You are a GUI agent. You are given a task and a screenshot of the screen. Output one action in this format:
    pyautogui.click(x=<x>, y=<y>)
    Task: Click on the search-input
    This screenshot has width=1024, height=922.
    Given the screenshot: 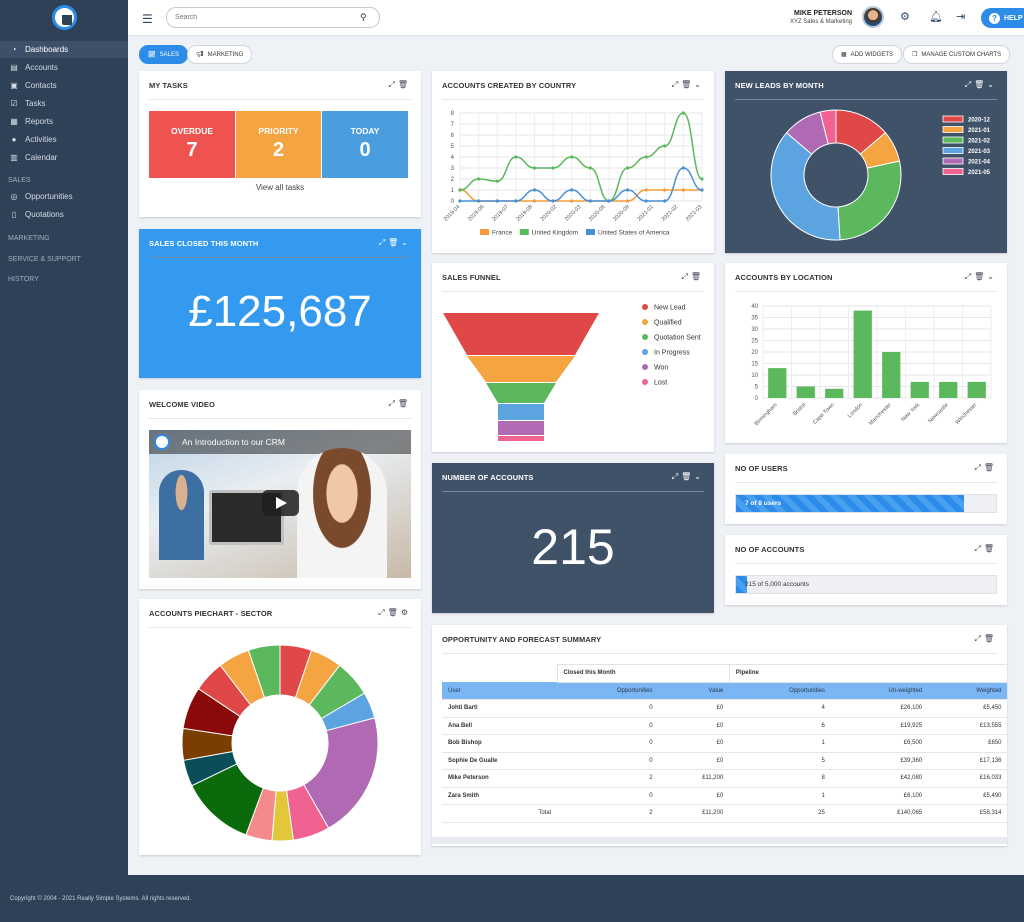 What is the action you would take?
    pyautogui.click(x=273, y=17)
    